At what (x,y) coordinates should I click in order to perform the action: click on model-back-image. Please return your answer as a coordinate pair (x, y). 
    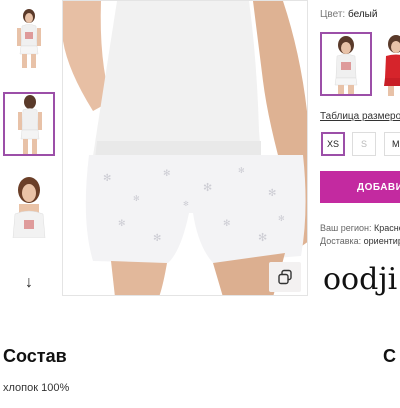
    Looking at the image, I should click on (29, 124).